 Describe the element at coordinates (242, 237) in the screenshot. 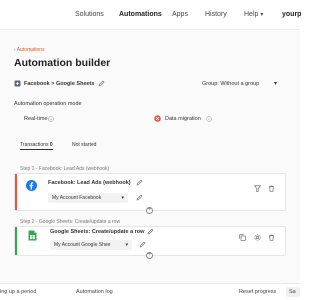

I see `copy-icon` at that location.